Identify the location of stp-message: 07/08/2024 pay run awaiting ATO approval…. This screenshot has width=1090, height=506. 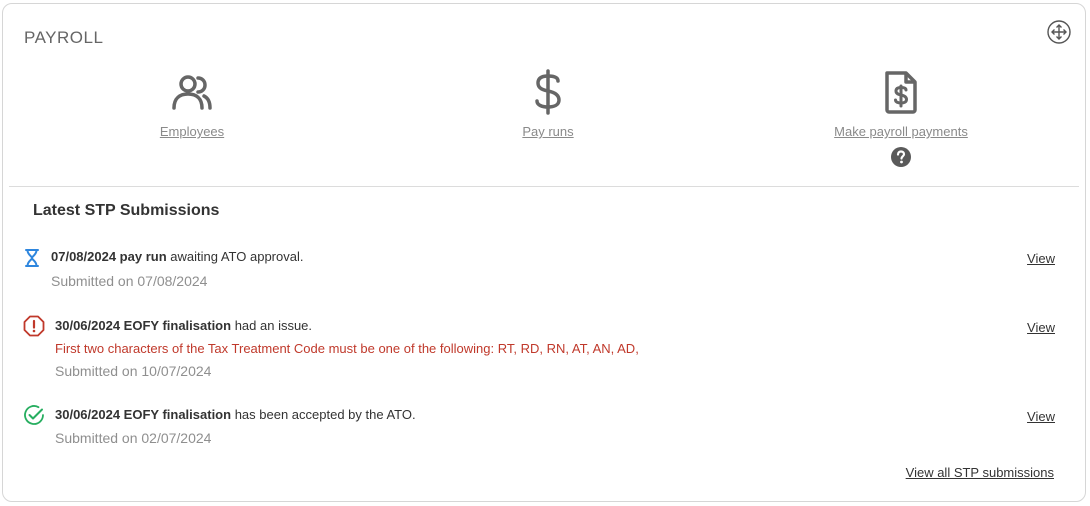
(177, 256).